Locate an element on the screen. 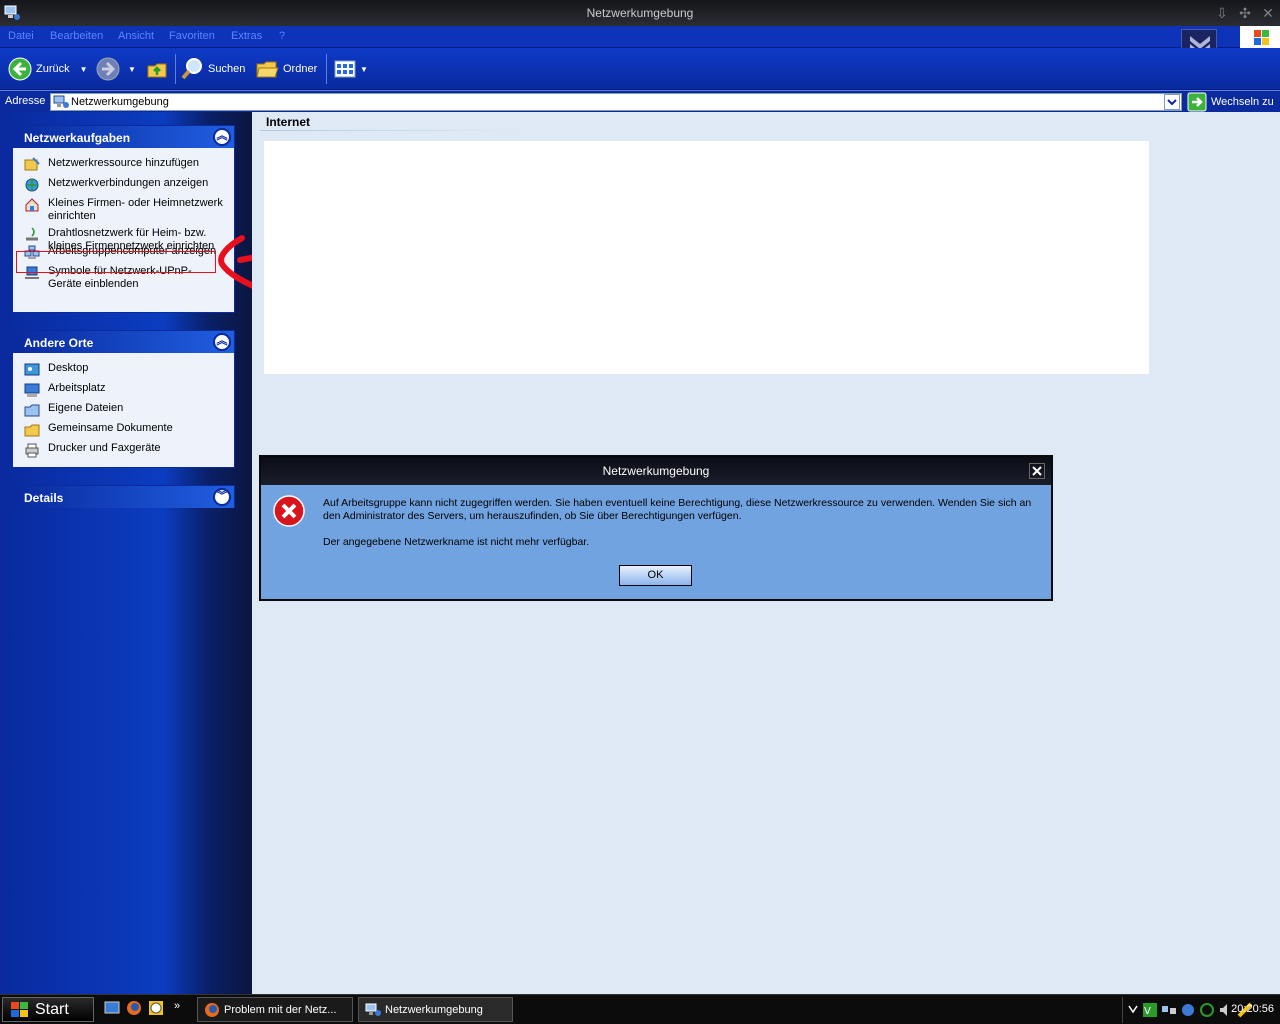  show-desktop-icon is located at coordinates (112, 1008).